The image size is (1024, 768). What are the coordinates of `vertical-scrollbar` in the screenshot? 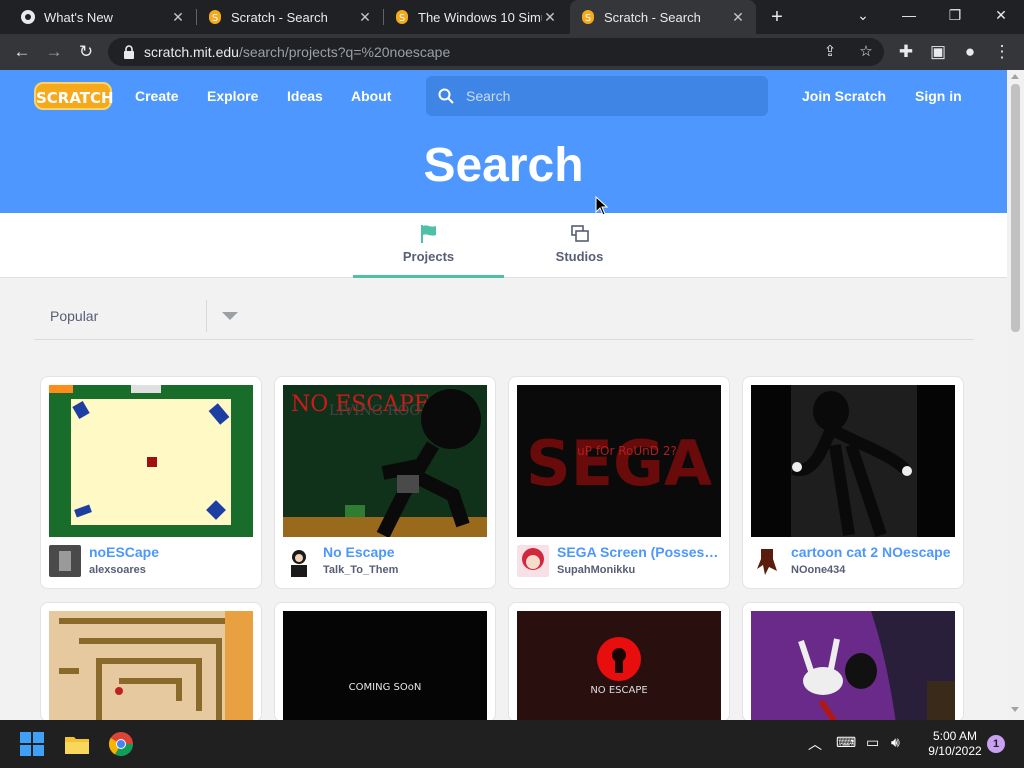 It's located at (1015, 395).